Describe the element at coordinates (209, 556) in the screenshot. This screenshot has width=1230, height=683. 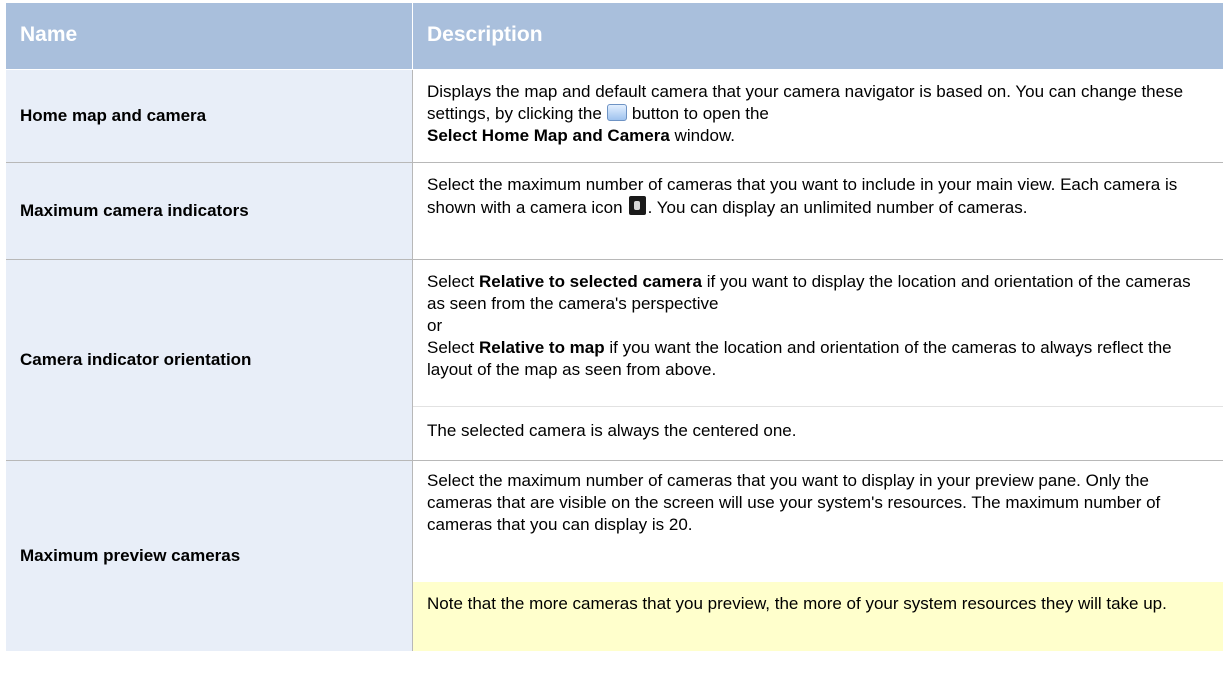
I see `row-name-maximum-preview-cameras: Maximum preview cameras` at that location.